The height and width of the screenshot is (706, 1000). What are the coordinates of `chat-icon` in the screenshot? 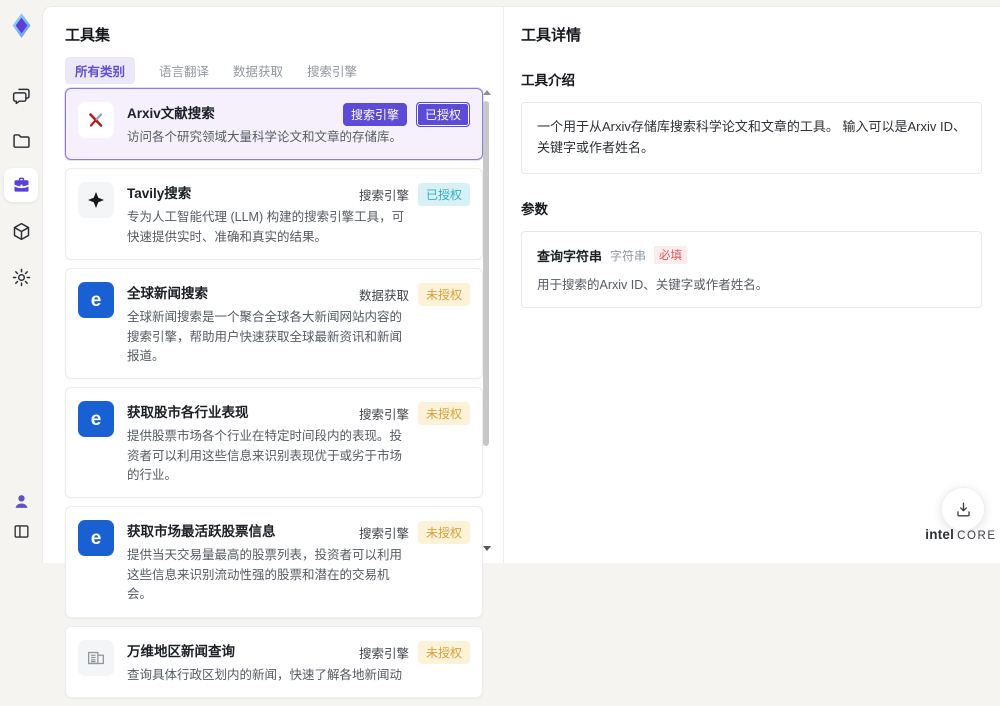 It's located at (21, 96).